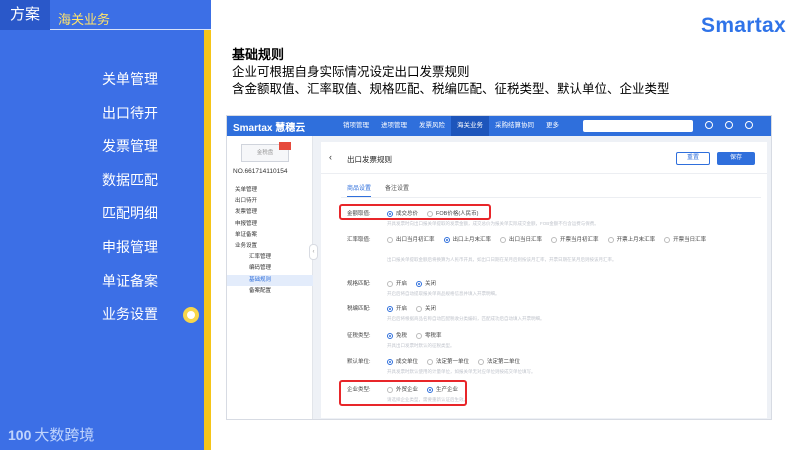 The image size is (800, 450). What do you see at coordinates (433, 335) in the screenshot?
I see `radio-option-label: 零税率` at bounding box center [433, 335].